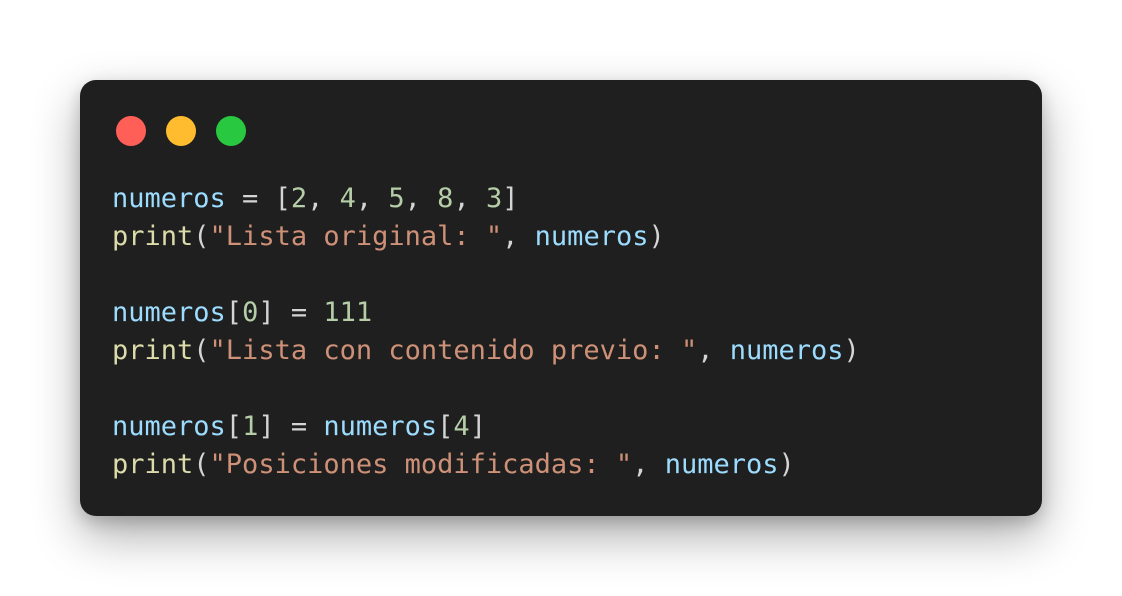 The width and height of the screenshot is (1122, 596). I want to click on code-line: numeros[1] = numeros[4], so click(486, 427).